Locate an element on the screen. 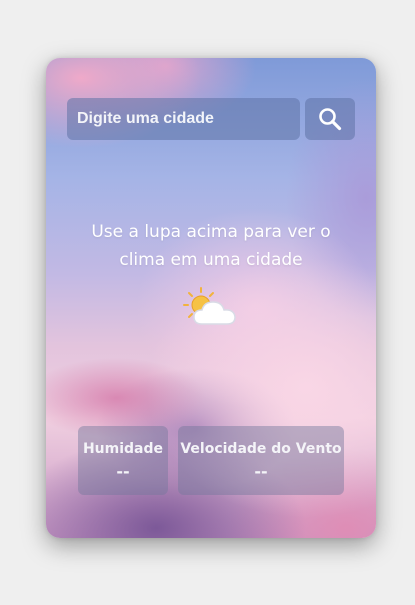 The width and height of the screenshot is (415, 605). humidity-value: -- is located at coordinates (123, 471).